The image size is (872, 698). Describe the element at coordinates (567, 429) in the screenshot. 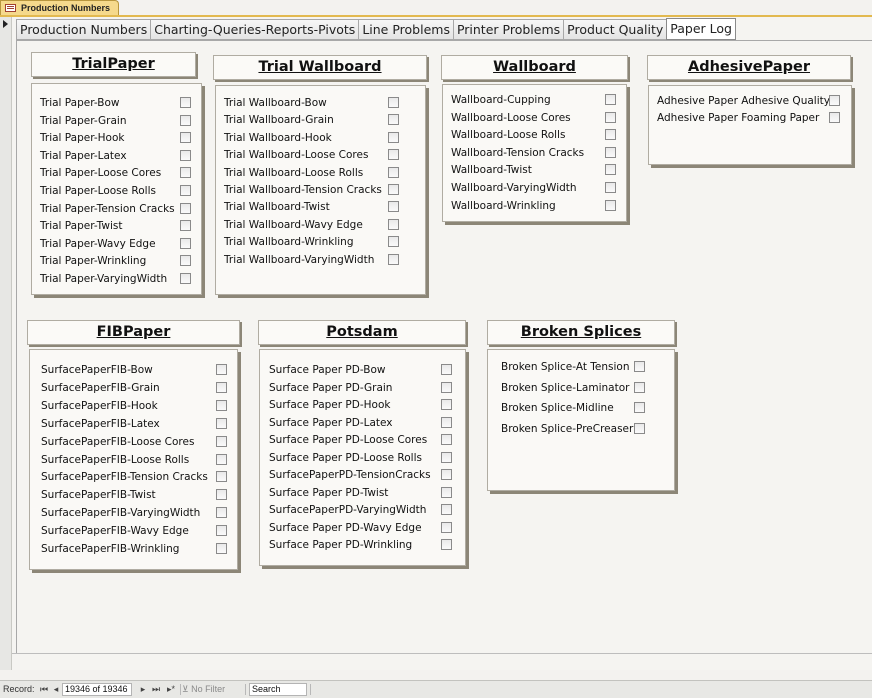

I see `checkbox-label: Broken Splice-PreCreaser` at that location.